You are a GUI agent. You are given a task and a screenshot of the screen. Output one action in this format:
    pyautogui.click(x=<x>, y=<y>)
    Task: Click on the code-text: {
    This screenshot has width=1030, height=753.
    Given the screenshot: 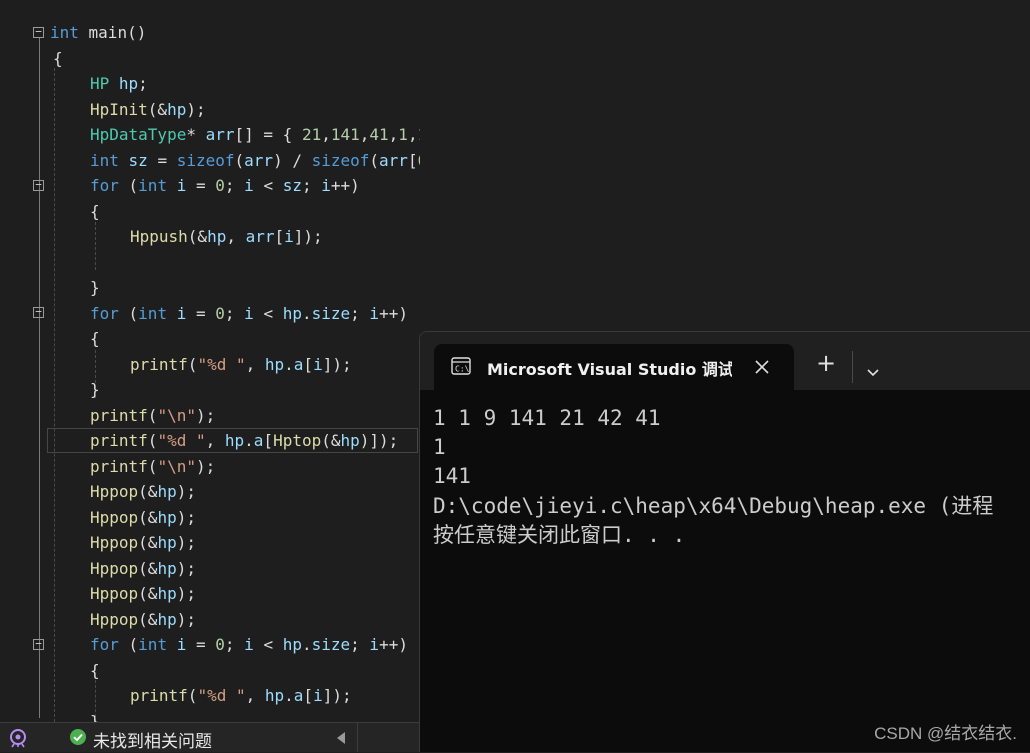 What is the action you would take?
    pyautogui.click(x=58, y=58)
    